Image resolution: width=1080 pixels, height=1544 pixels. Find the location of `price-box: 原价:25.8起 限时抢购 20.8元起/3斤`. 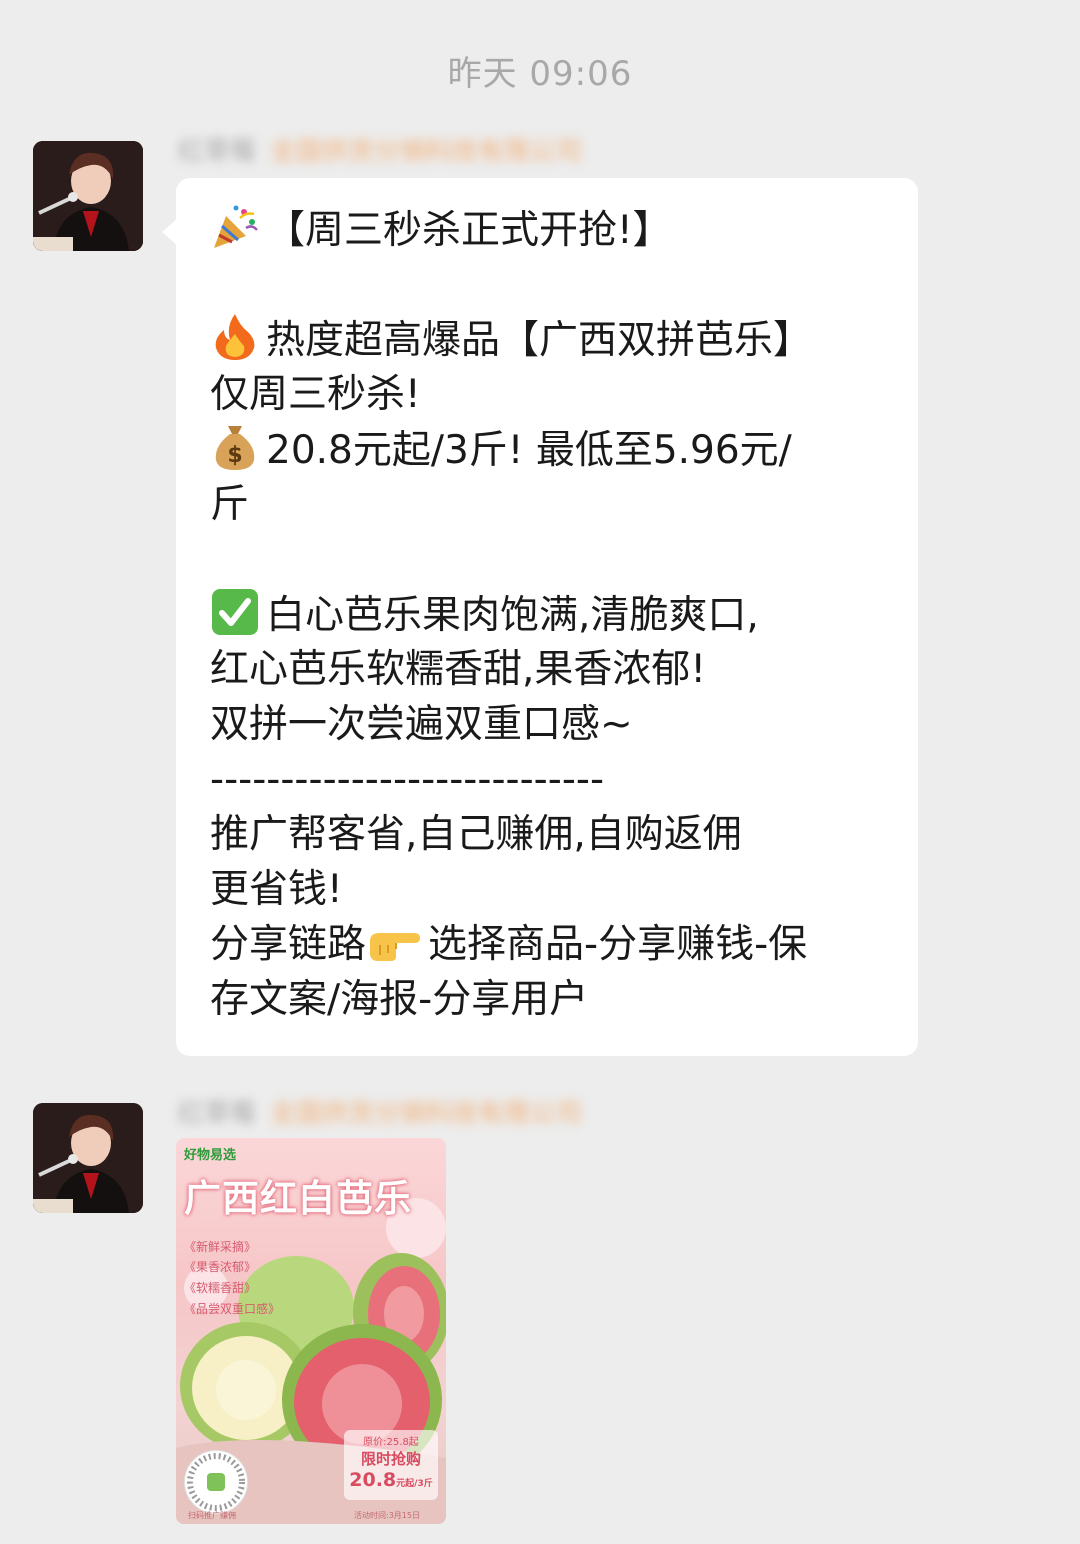

price-box: 原价:25.8起 限时抢购 20.8元起/3斤 is located at coordinates (391, 1465).